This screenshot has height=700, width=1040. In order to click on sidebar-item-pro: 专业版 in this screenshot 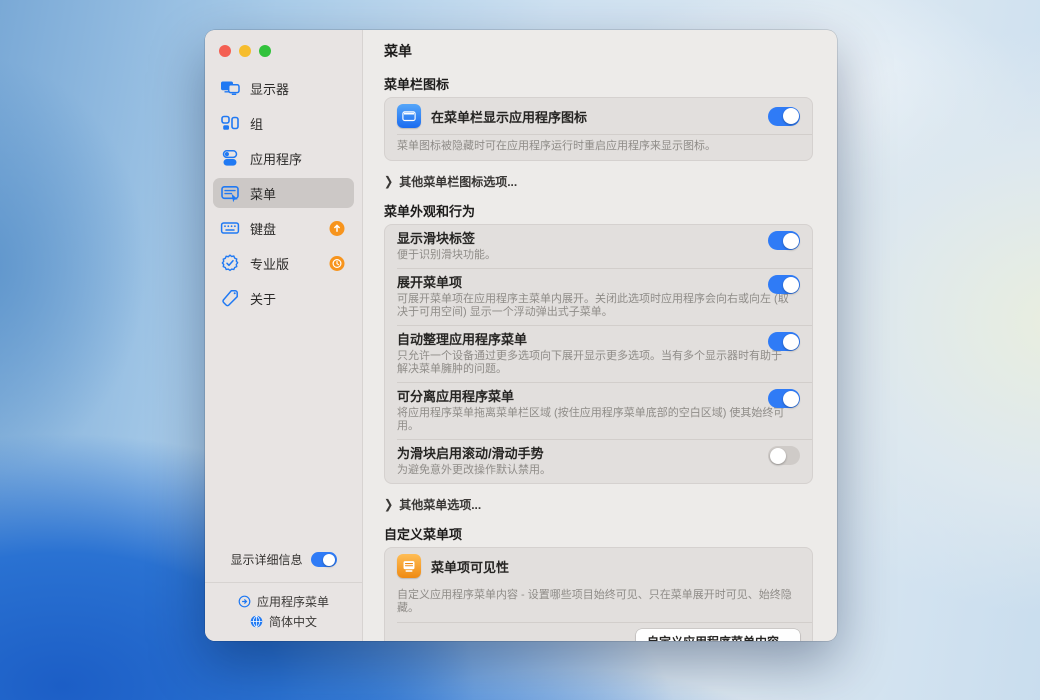, I will do `click(283, 263)`.